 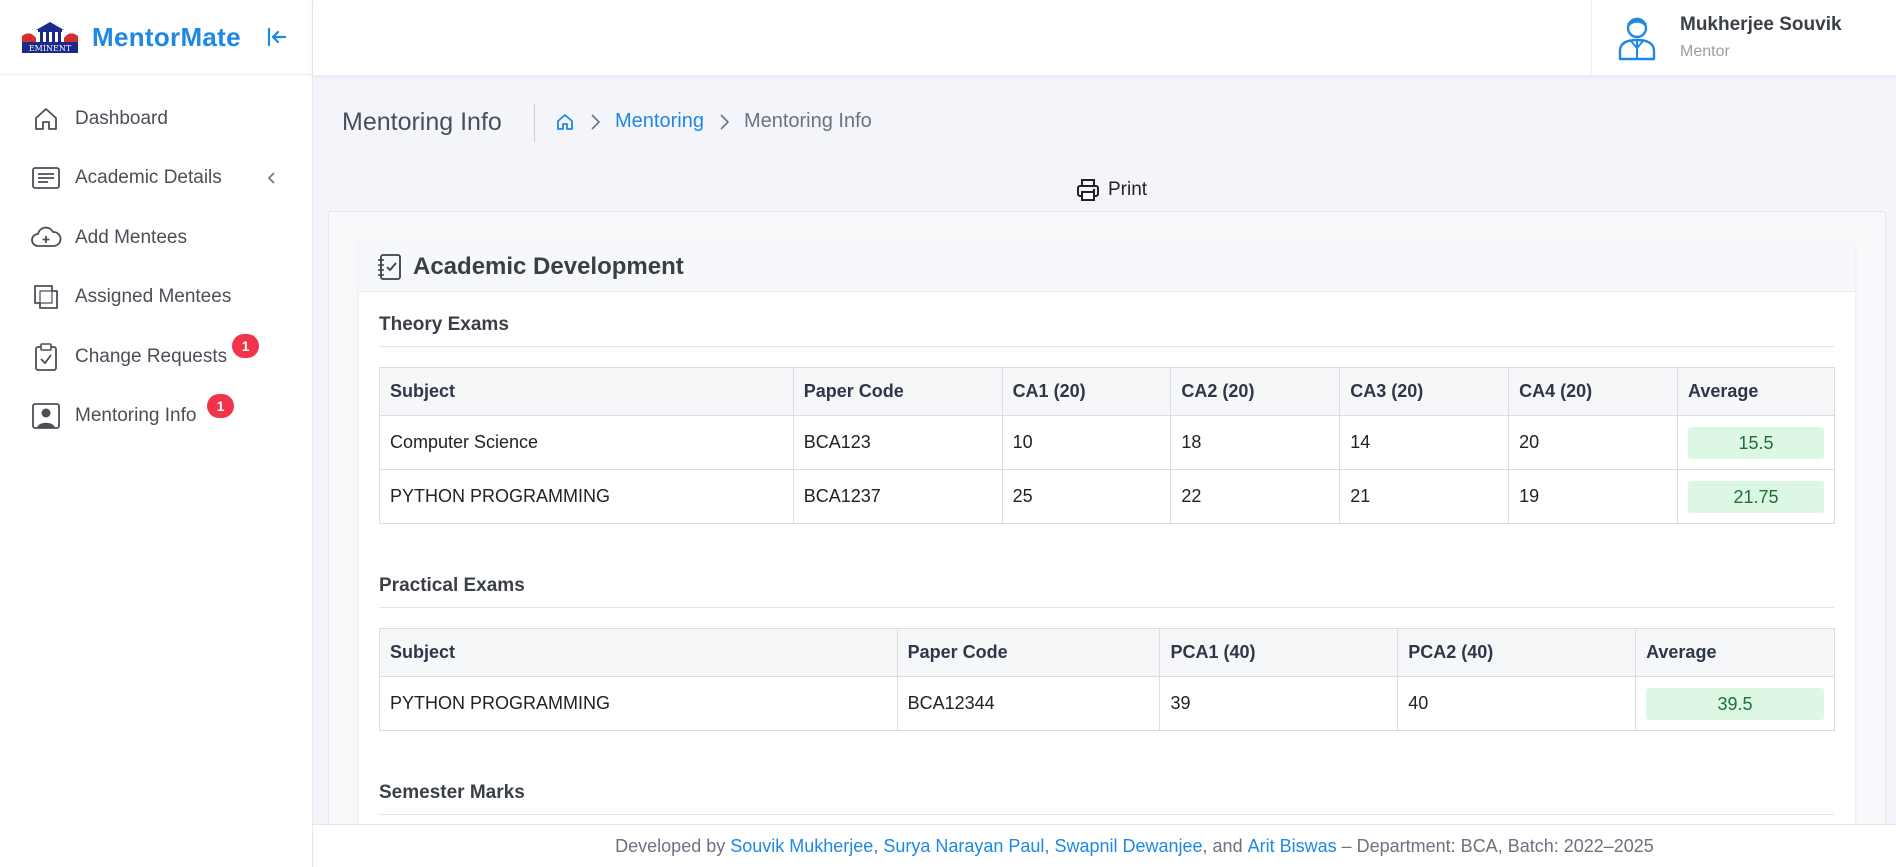 I want to click on column-header: CA4 (20), so click(x=1593, y=391).